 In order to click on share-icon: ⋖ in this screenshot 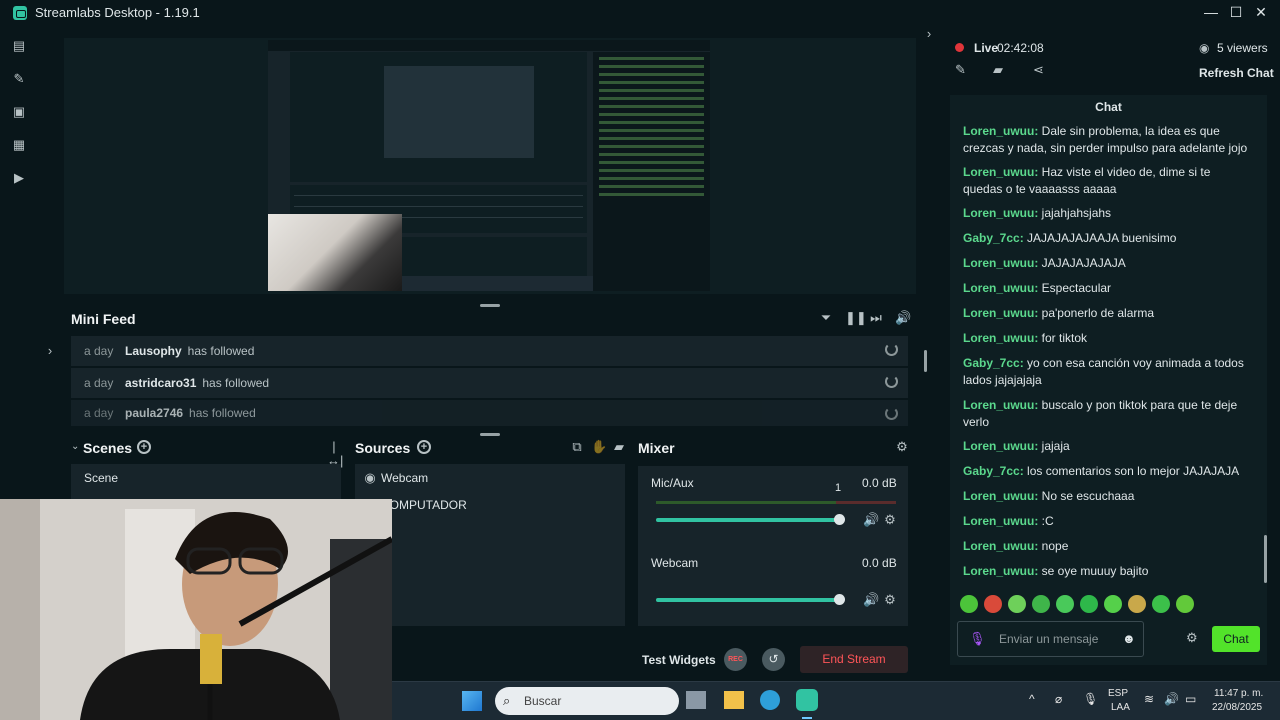, I will do `click(1038, 70)`.